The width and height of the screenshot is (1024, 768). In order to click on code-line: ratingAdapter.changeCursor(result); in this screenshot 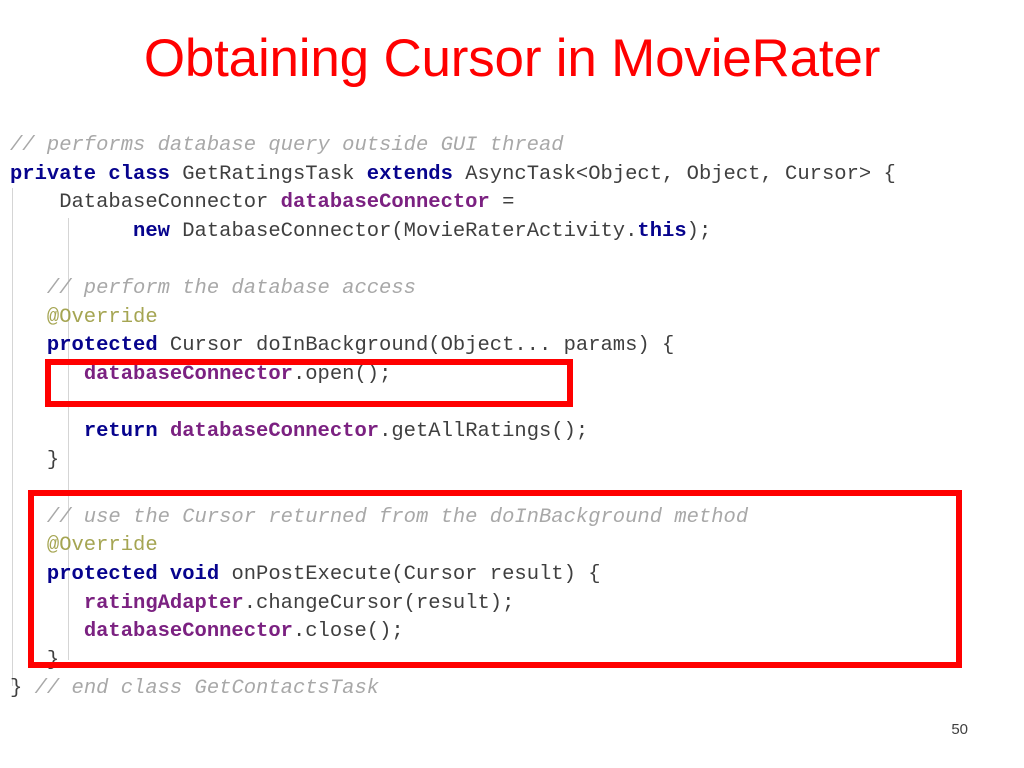, I will do `click(517, 604)`.